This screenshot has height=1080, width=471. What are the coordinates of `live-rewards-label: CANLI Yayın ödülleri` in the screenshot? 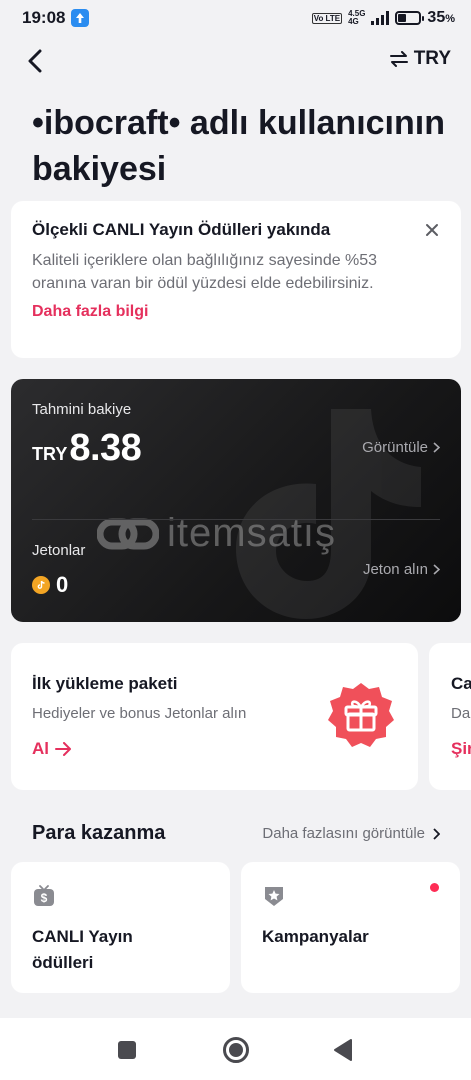 It's located at (82, 949).